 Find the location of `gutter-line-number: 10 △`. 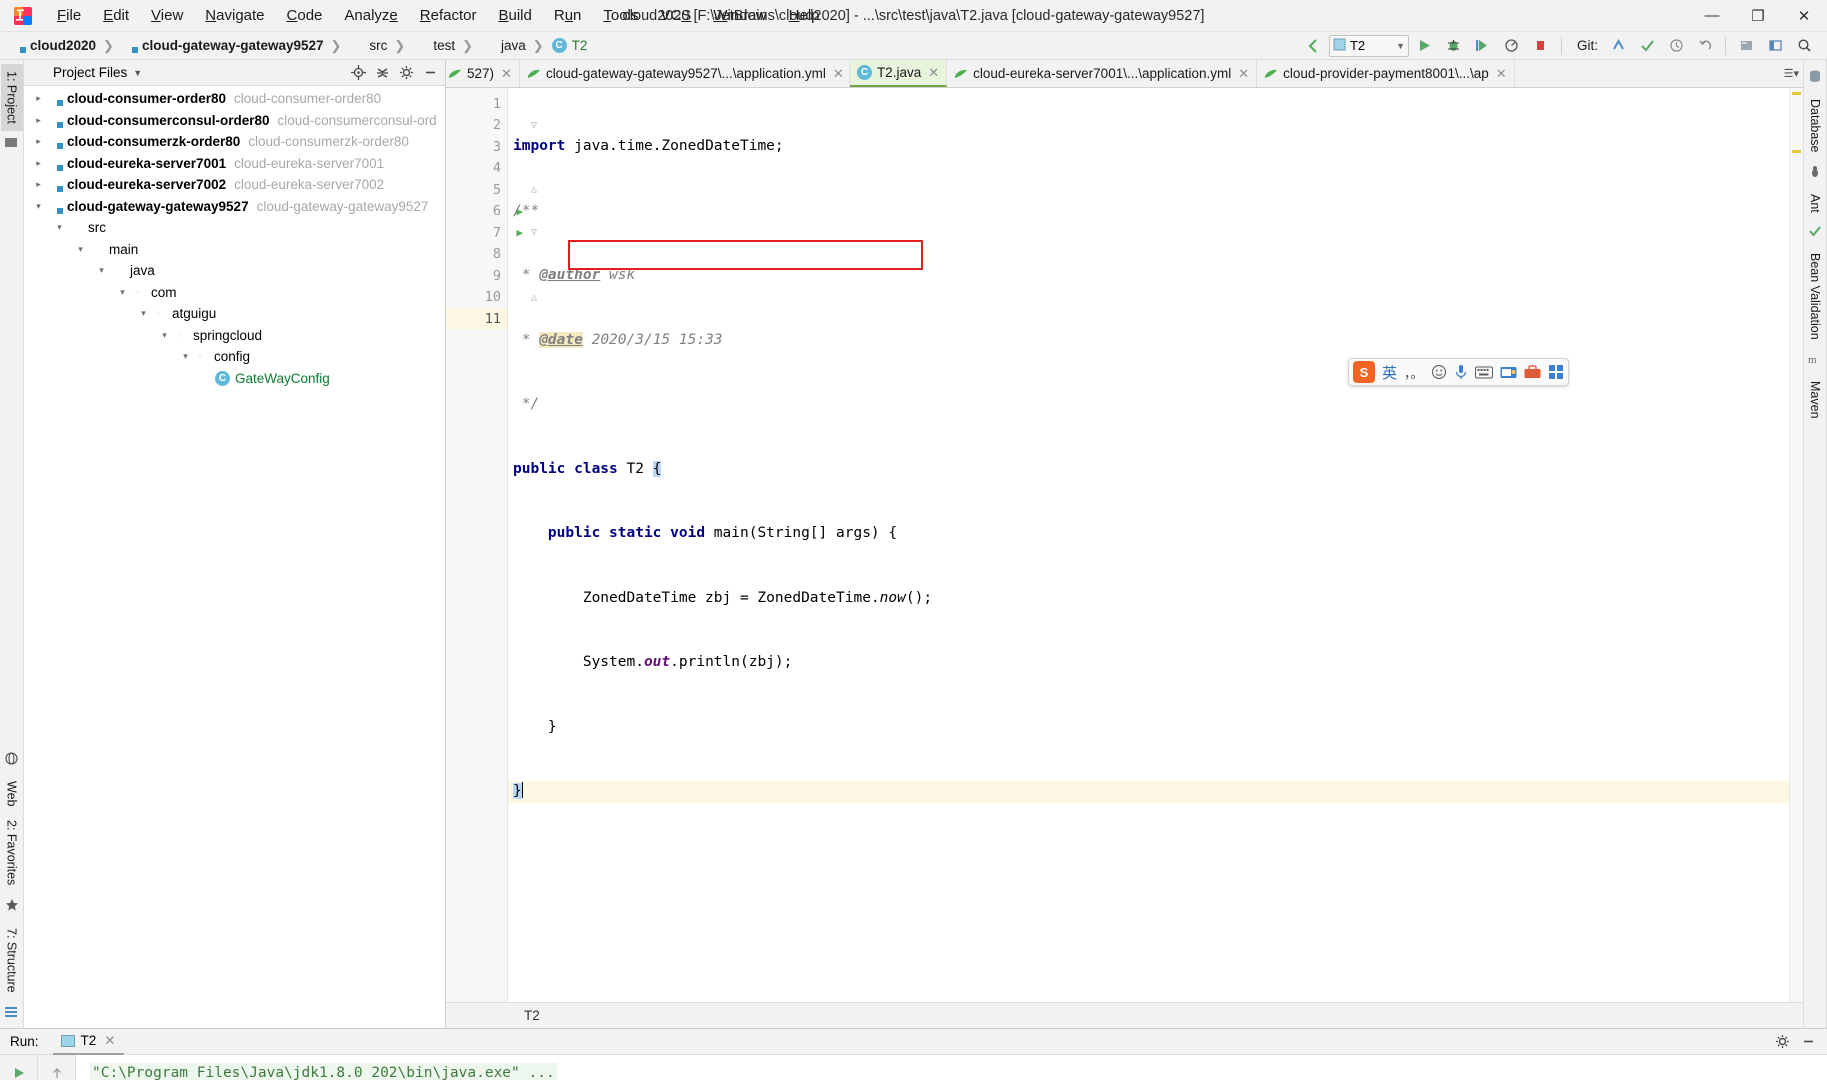

gutter-line-number: 10 △ is located at coordinates (491, 298).